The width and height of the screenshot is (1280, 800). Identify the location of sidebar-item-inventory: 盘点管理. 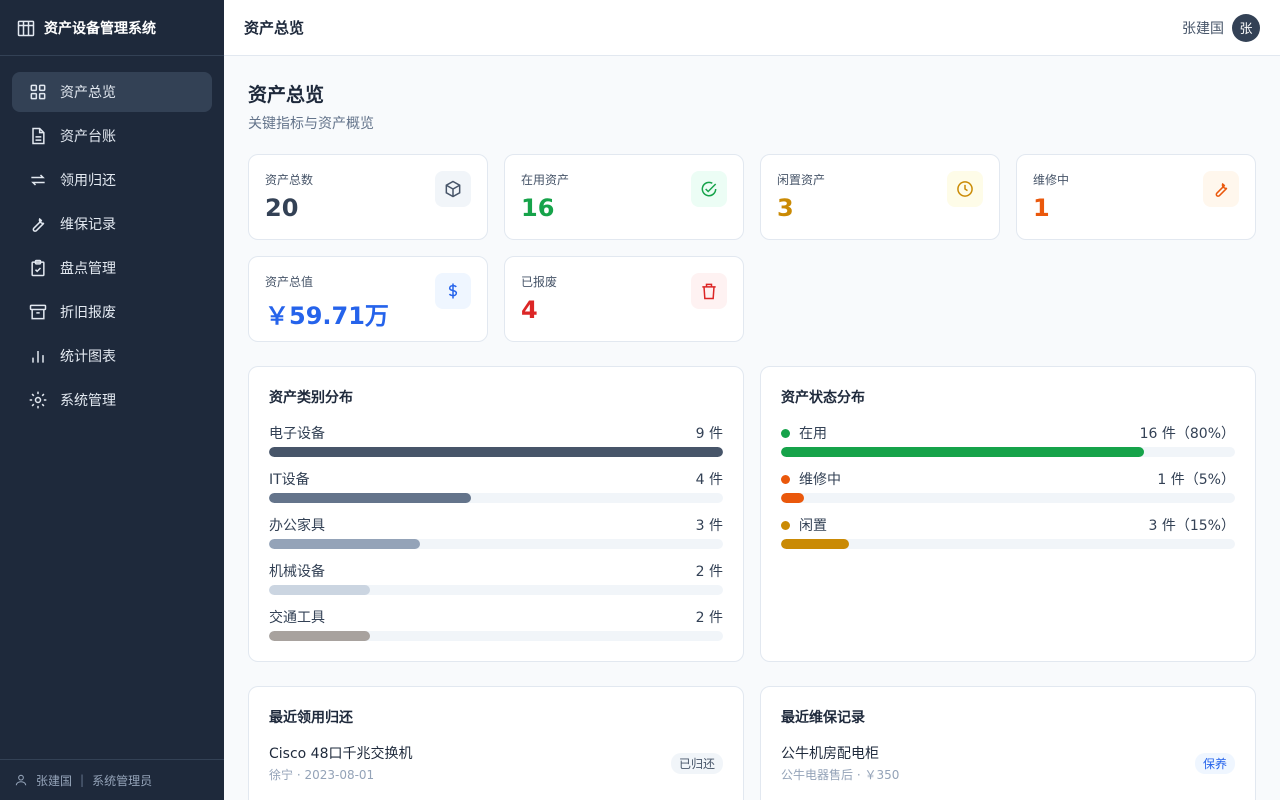
(112, 268).